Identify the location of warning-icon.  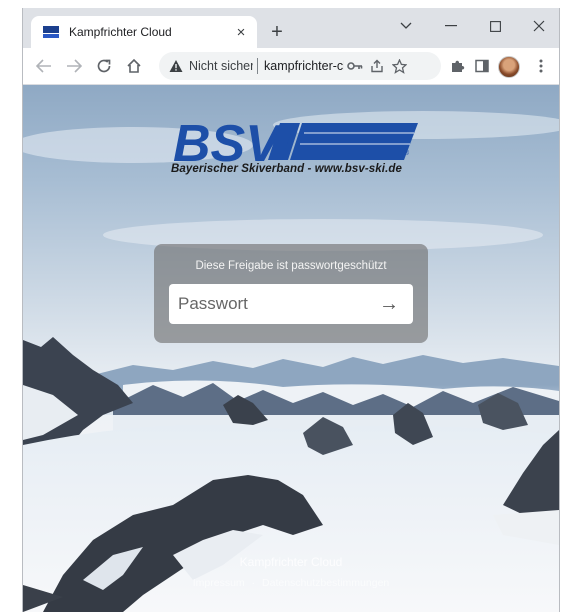
(176, 66).